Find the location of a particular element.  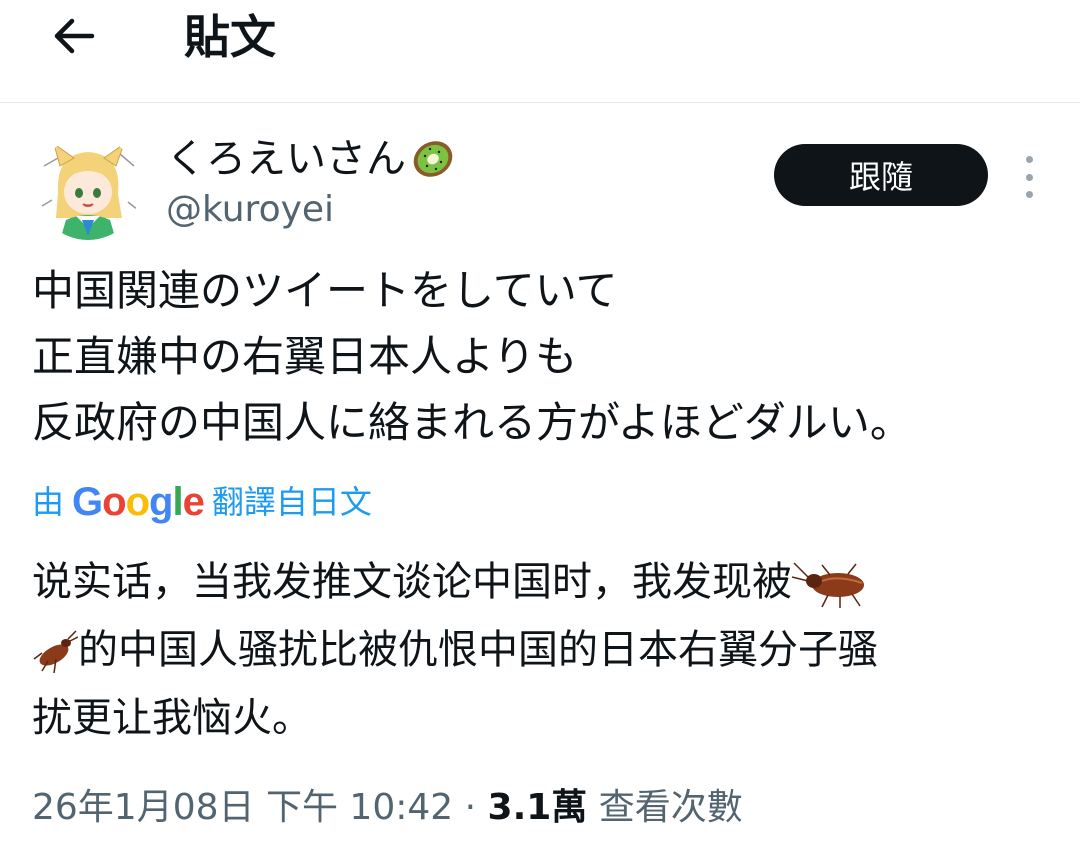

translation-attribution: 由 Google 翻譯自日文 is located at coordinates (202, 502).